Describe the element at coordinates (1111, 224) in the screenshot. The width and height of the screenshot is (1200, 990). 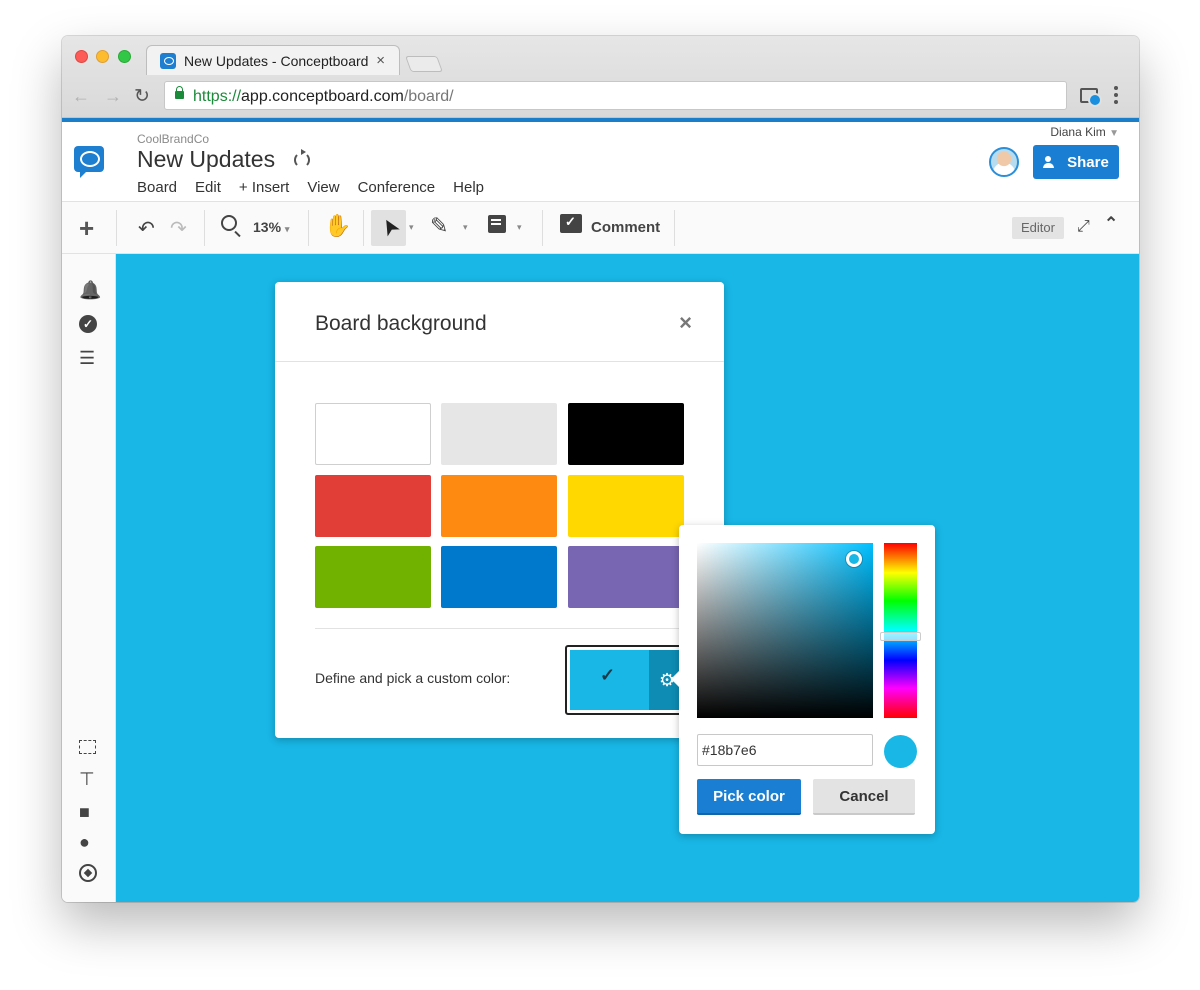
I see `collapse-icon: ⌃` at that location.